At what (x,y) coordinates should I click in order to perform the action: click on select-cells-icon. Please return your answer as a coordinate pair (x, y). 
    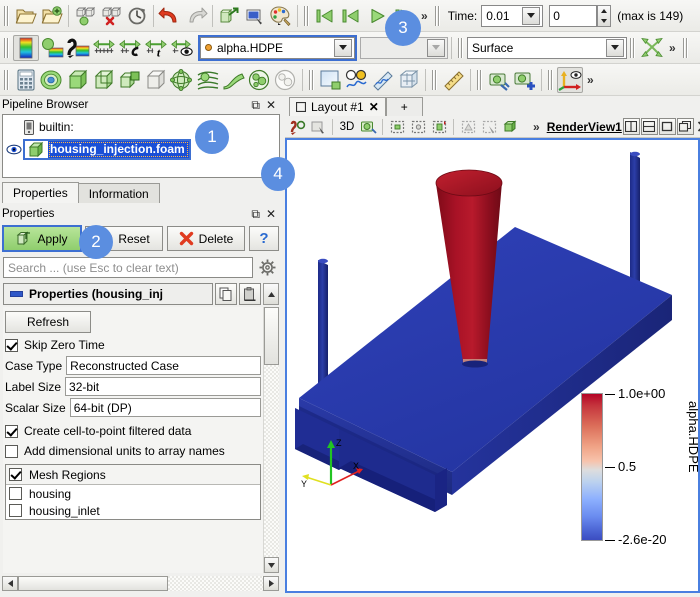
    Looking at the image, I should click on (397, 127).